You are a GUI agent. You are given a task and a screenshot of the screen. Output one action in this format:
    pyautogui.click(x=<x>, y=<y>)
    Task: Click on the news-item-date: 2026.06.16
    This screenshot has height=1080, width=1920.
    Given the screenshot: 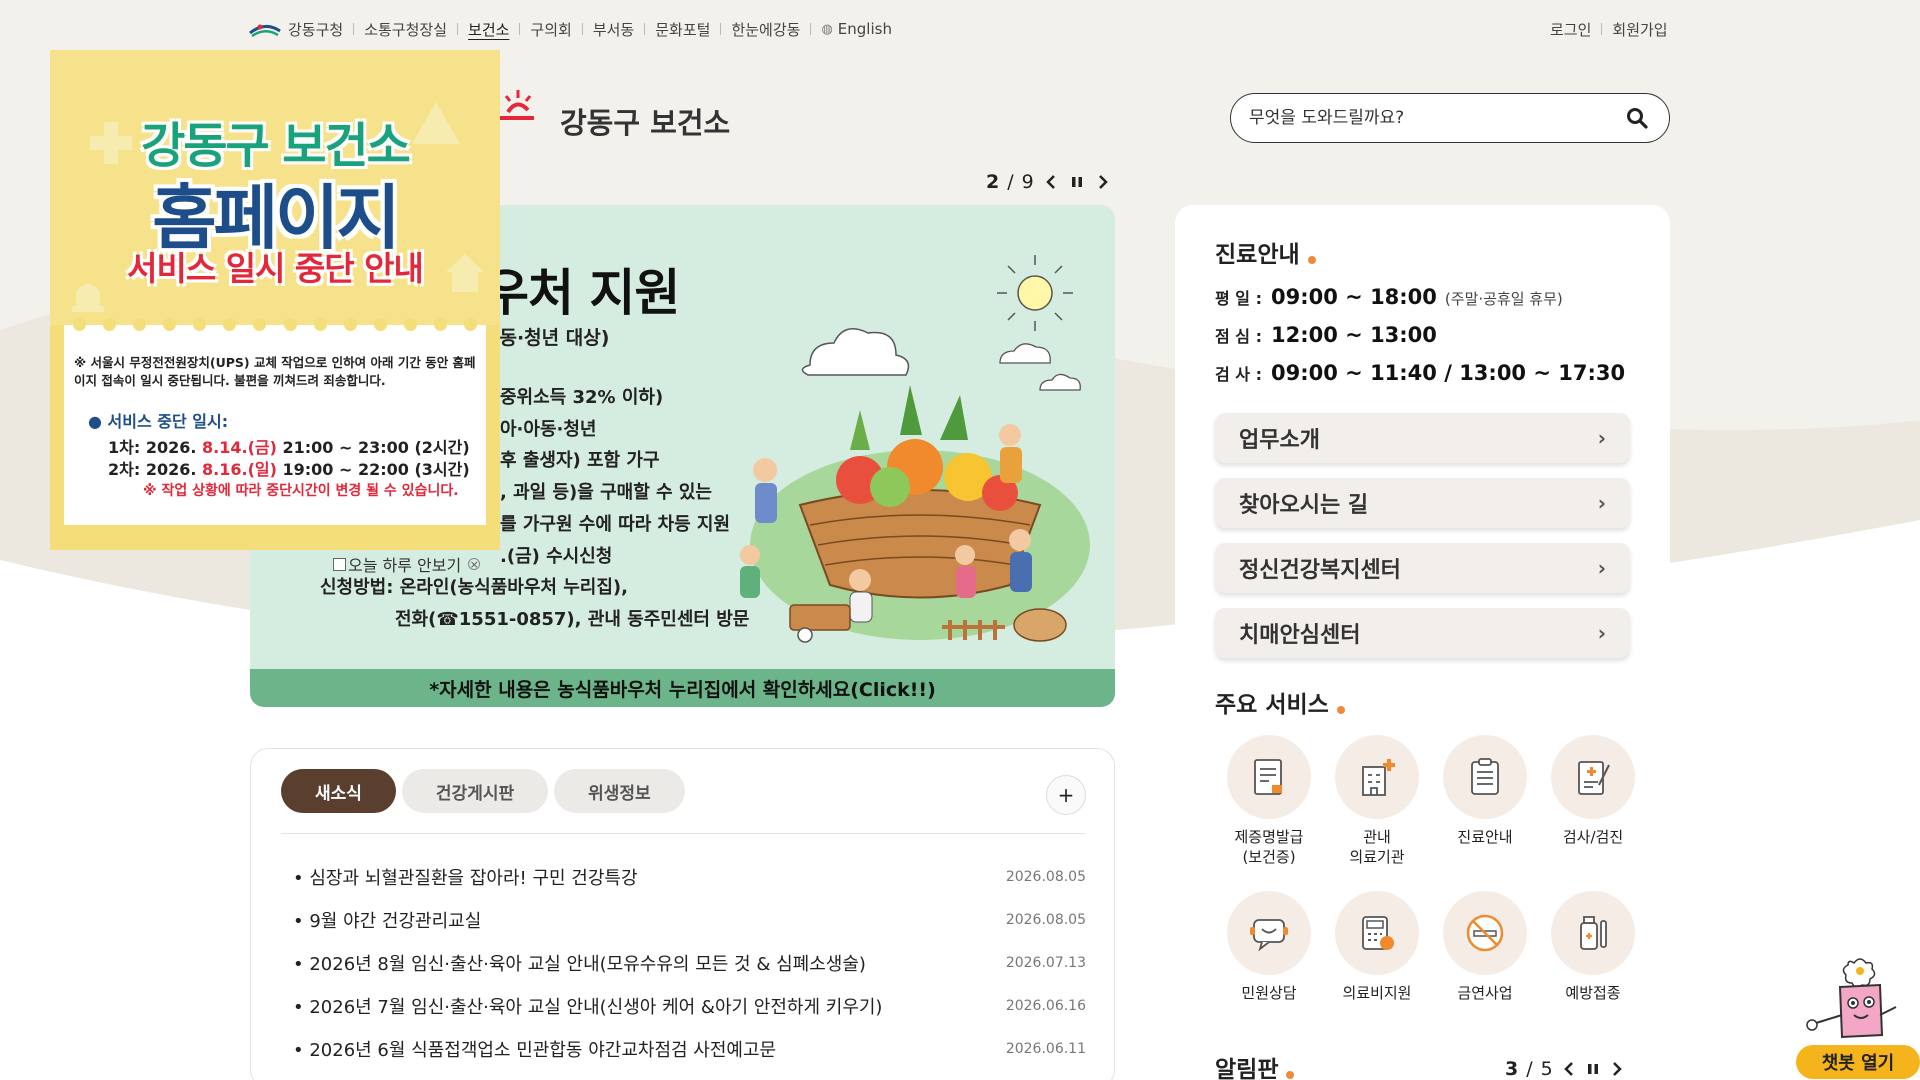 What is the action you would take?
    pyautogui.click(x=1045, y=1005)
    